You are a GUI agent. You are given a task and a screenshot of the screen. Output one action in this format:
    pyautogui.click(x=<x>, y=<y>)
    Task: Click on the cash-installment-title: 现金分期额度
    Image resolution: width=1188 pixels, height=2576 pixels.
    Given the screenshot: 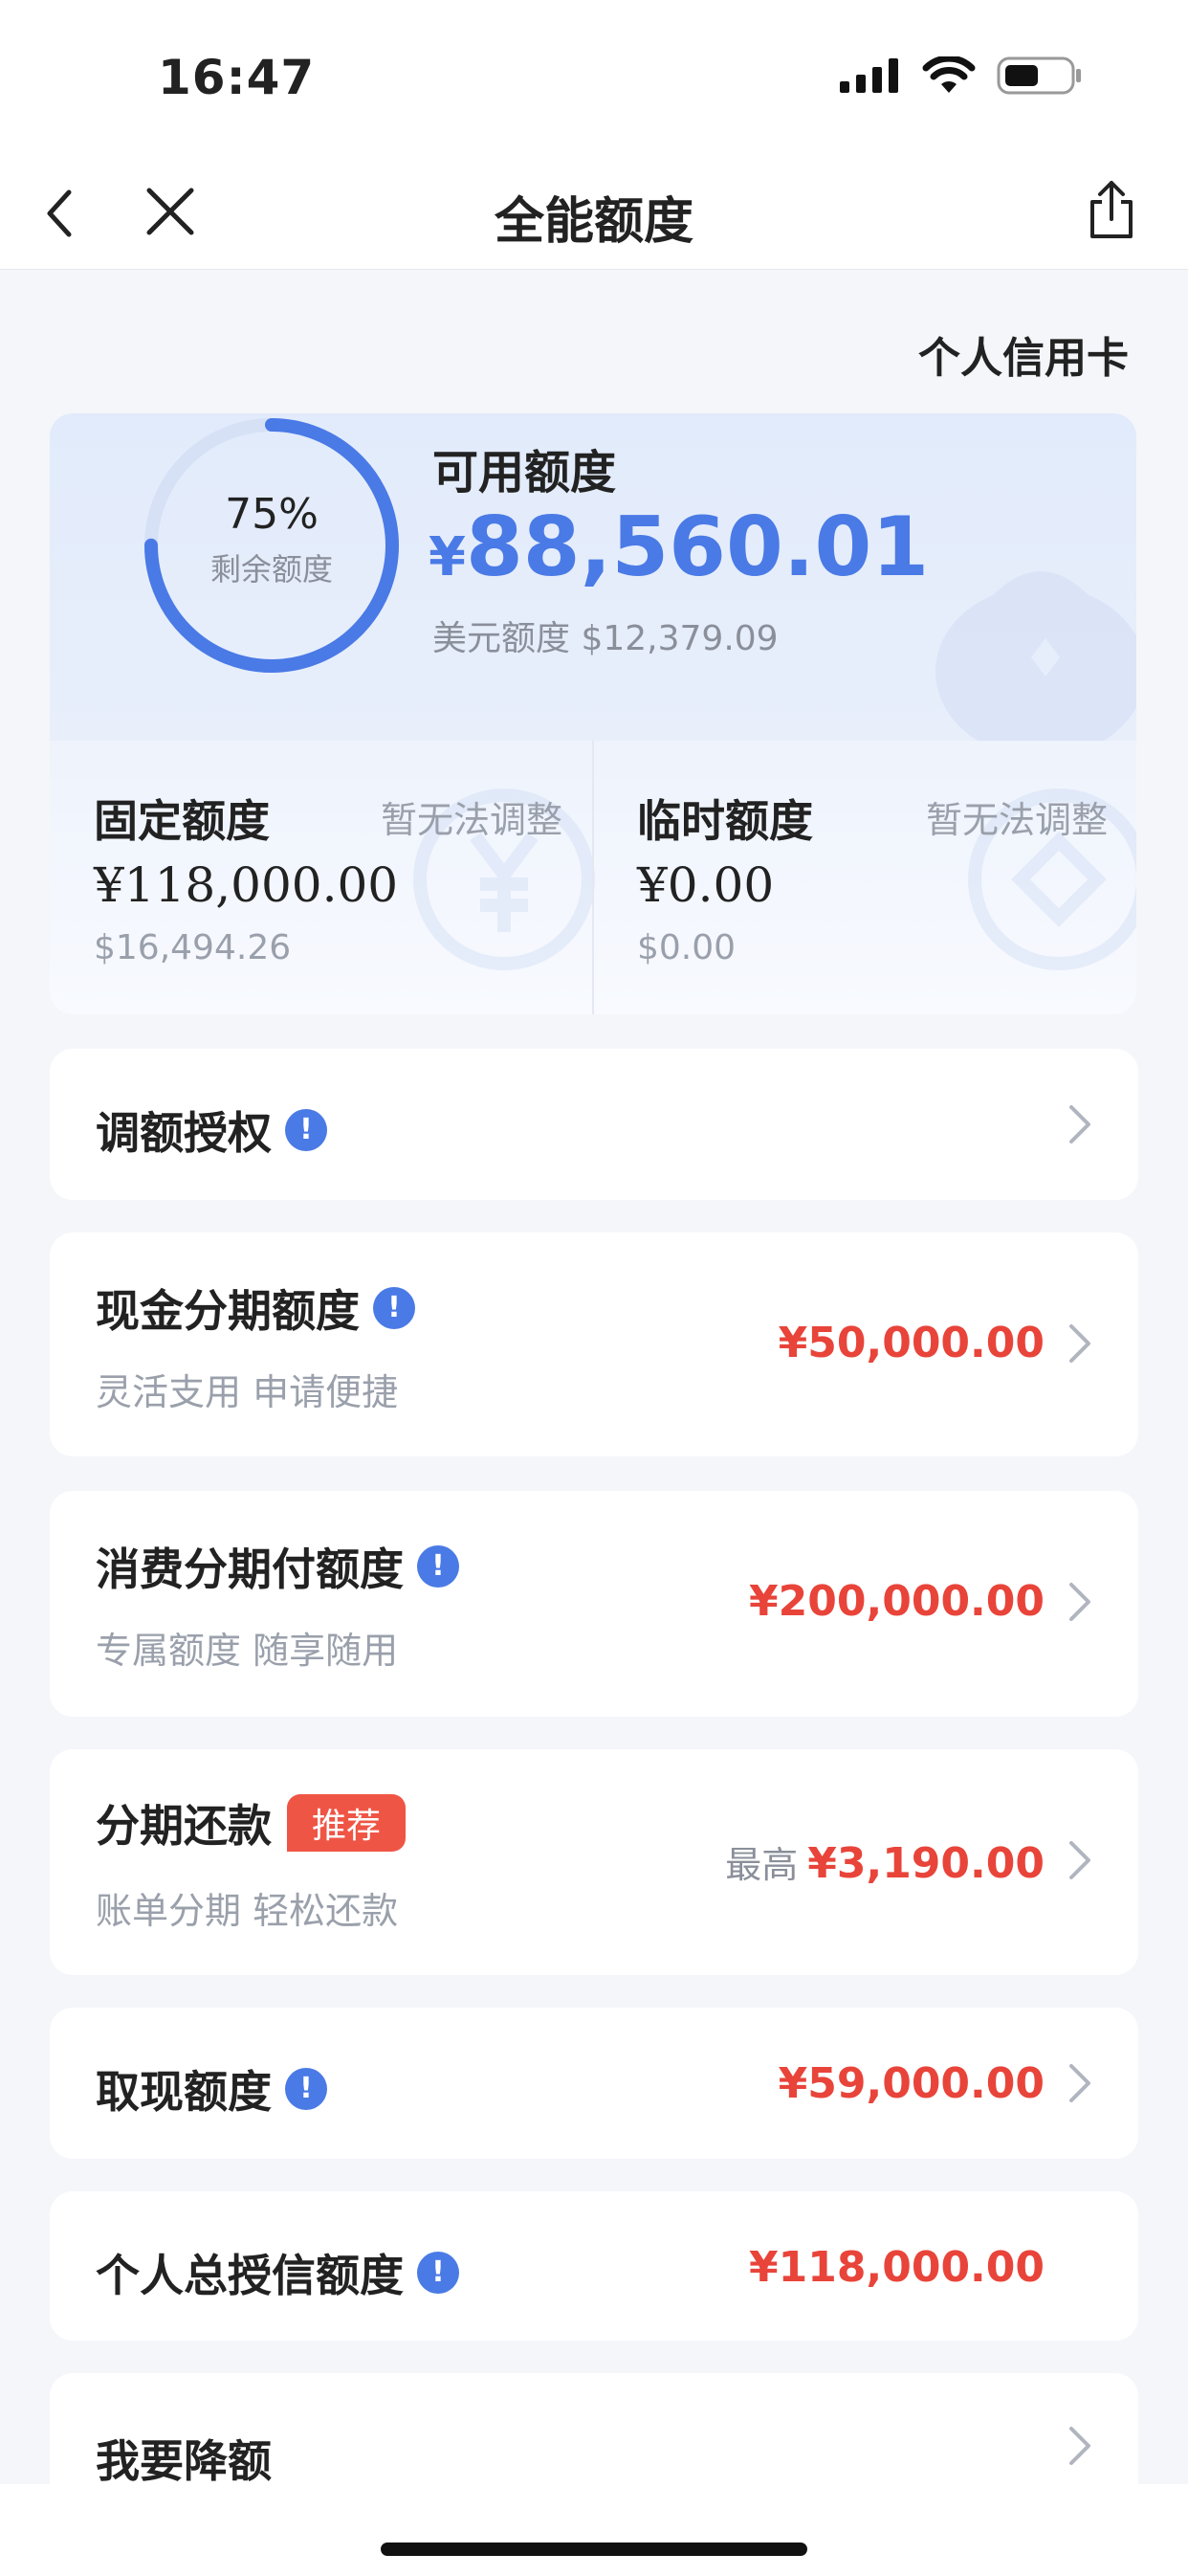 What is the action you would take?
    pyautogui.click(x=228, y=1311)
    